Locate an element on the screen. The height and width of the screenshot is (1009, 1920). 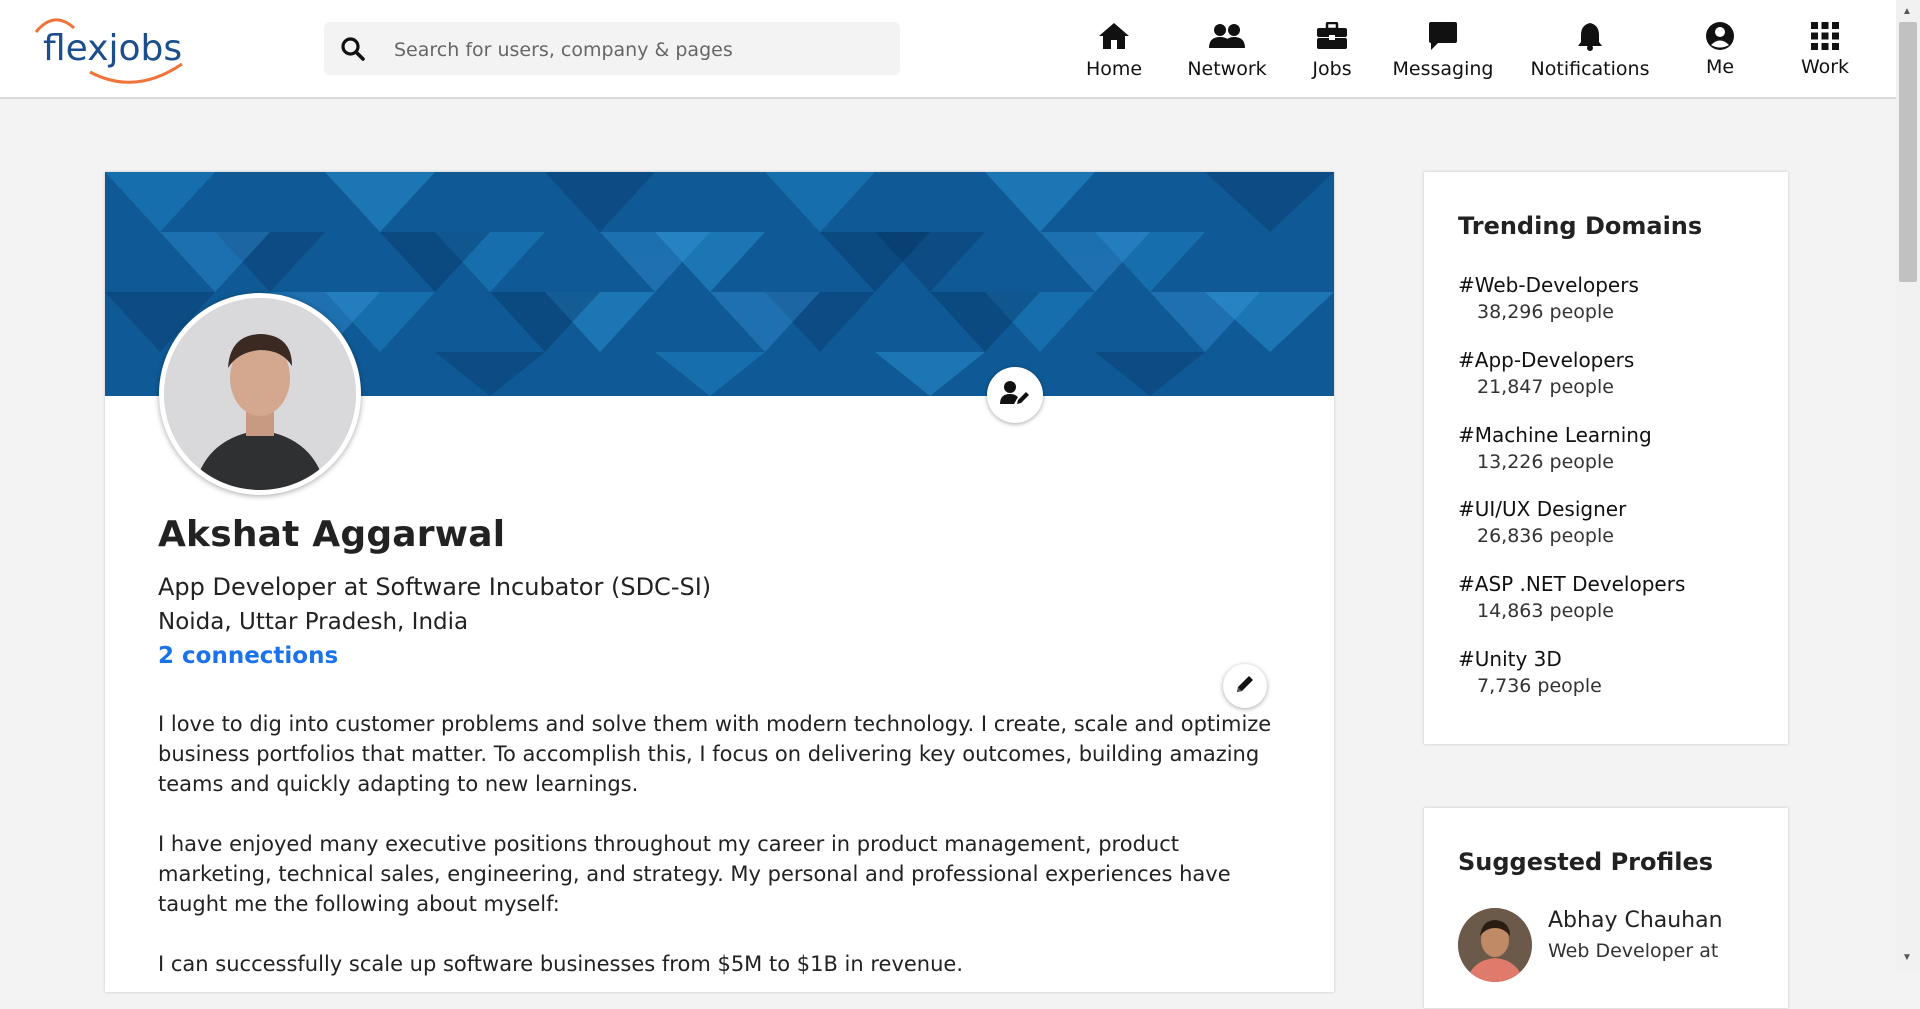
top-navigation-bar: flexjobs Home Network Jobs Messaging is located at coordinates (948, 49).